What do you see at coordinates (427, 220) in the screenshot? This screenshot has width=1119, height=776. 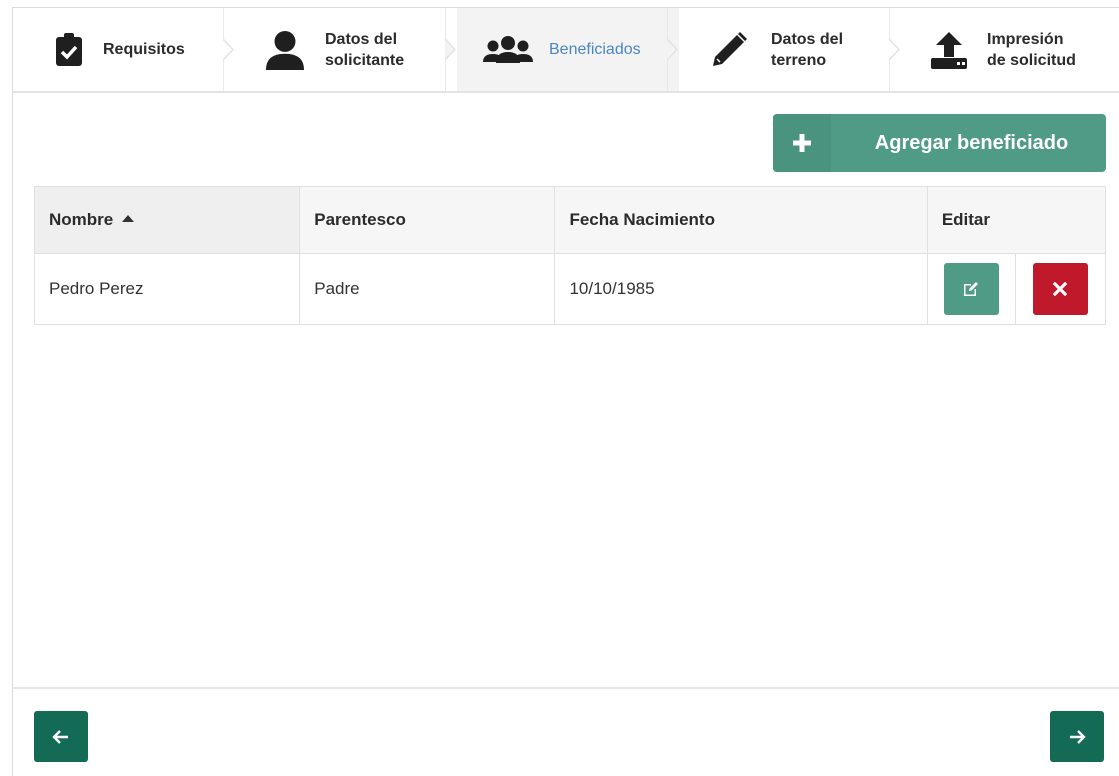 I see `column-header-parentesco: Parentesco` at bounding box center [427, 220].